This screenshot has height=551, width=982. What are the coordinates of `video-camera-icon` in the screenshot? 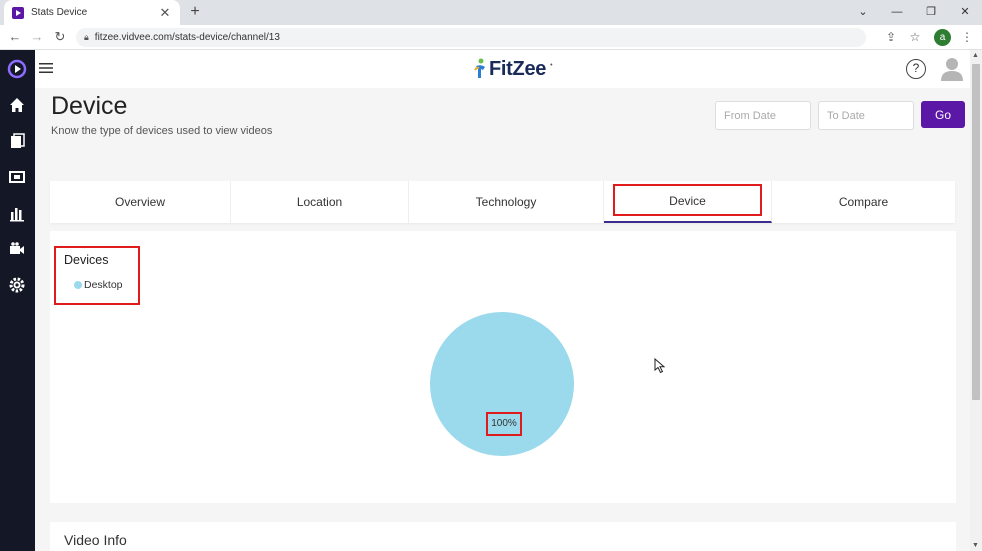 It's located at (17, 249).